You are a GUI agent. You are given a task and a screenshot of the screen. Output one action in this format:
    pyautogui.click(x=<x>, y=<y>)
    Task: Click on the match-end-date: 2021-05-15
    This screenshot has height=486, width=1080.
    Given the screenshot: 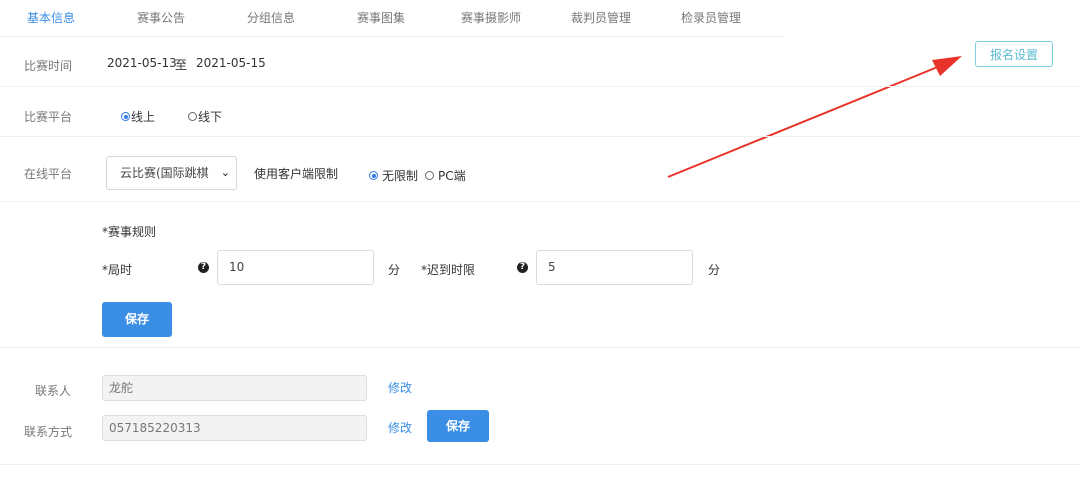 What is the action you would take?
    pyautogui.click(x=231, y=63)
    